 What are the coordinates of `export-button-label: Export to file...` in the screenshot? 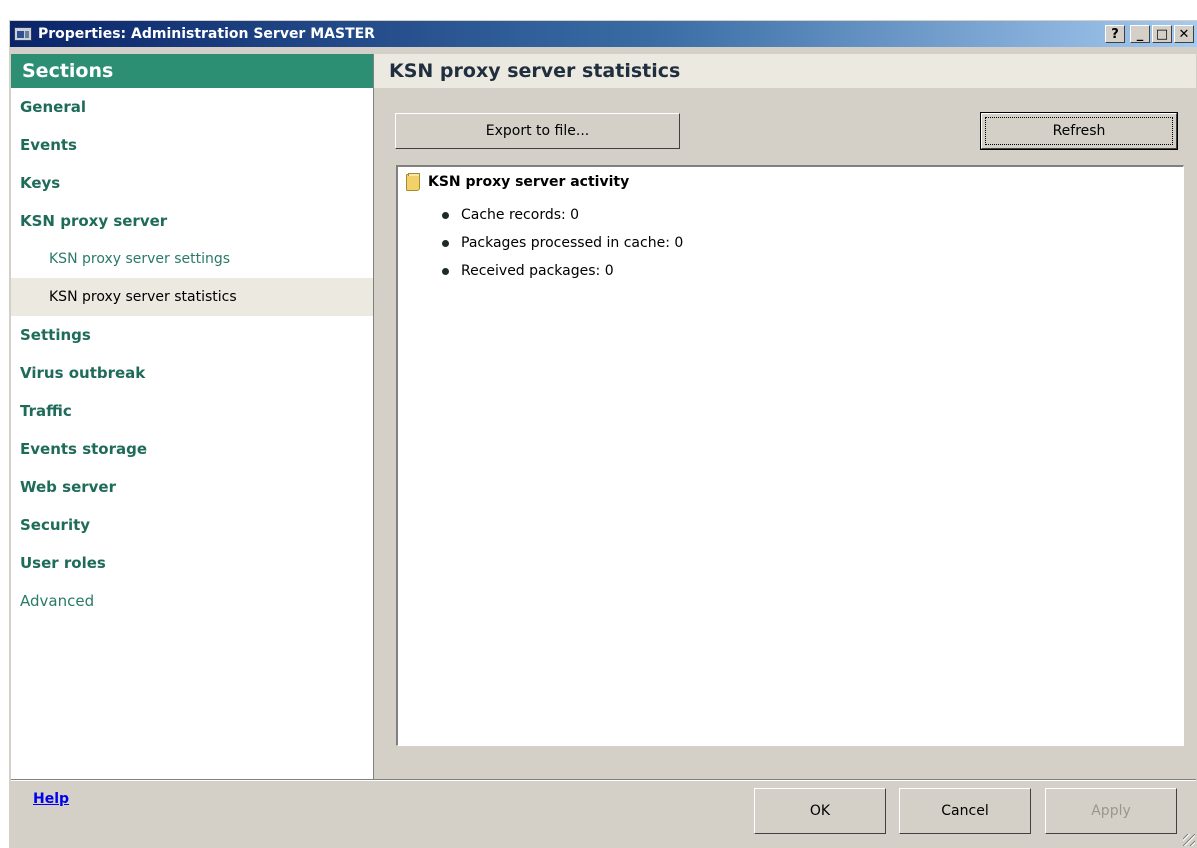 It's located at (537, 131).